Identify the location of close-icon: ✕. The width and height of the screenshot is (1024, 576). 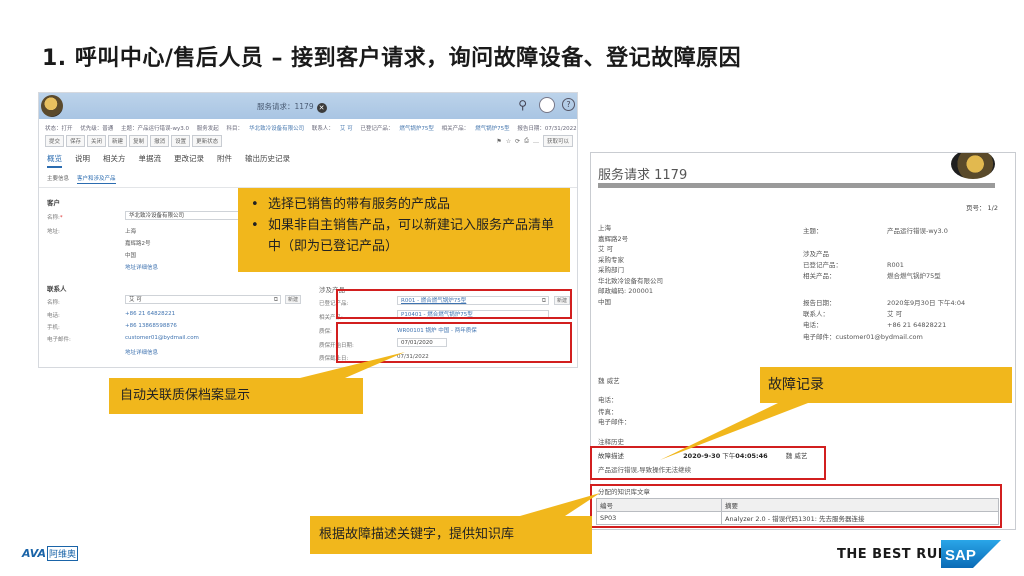
(321, 108).